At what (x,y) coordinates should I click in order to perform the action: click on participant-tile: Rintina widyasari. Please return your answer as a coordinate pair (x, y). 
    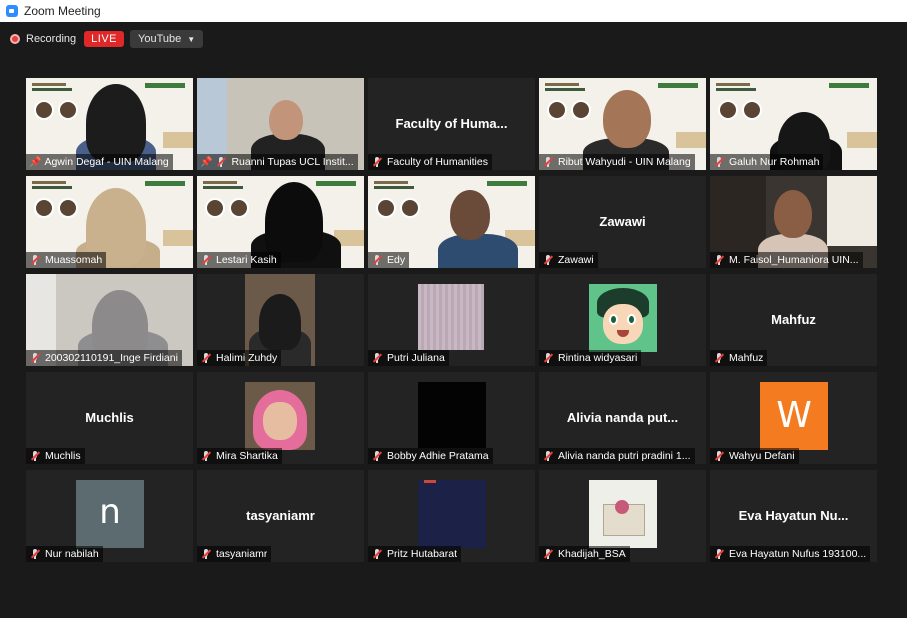
    Looking at the image, I should click on (622, 320).